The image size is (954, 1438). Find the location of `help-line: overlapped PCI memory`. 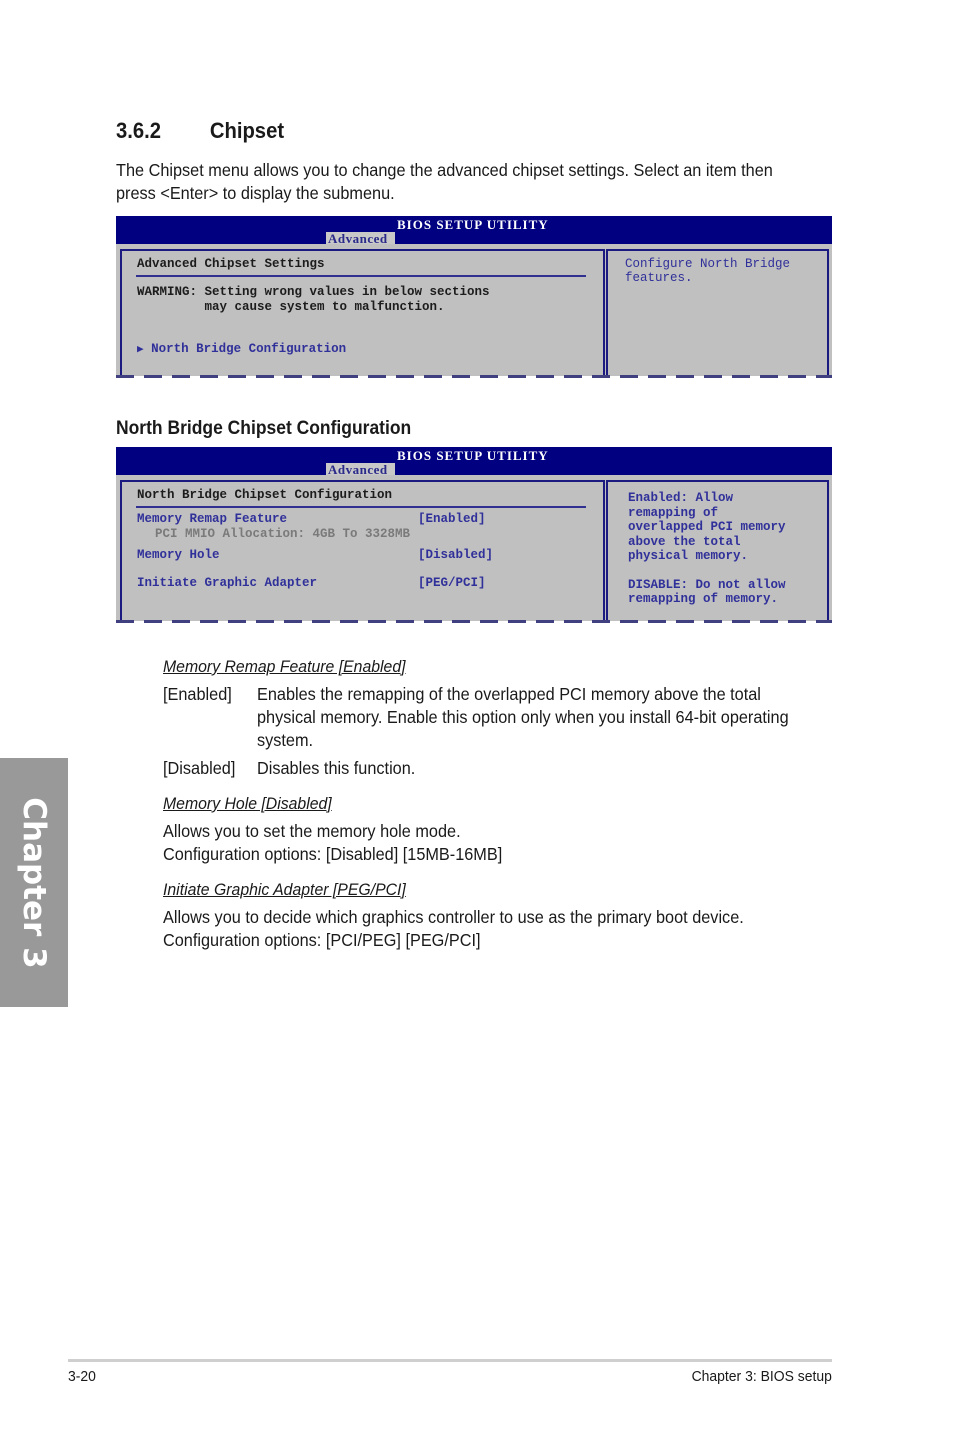

help-line: overlapped PCI memory is located at coordinates (707, 527).